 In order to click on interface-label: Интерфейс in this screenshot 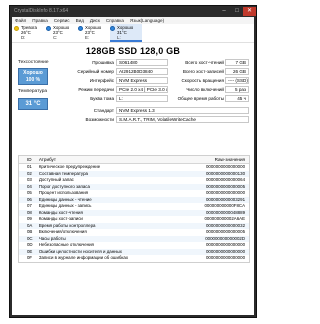, I will do `click(101, 80)`.